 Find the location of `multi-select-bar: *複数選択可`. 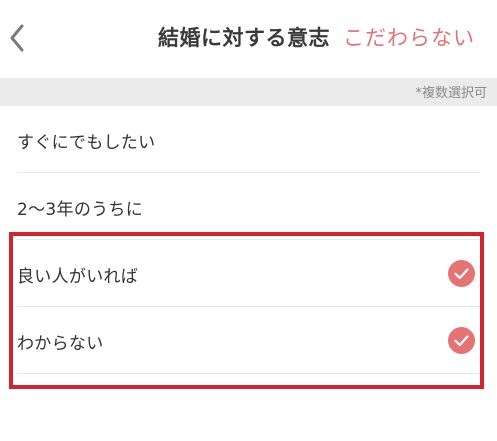

multi-select-bar: *複数選択可 is located at coordinates (248, 92).